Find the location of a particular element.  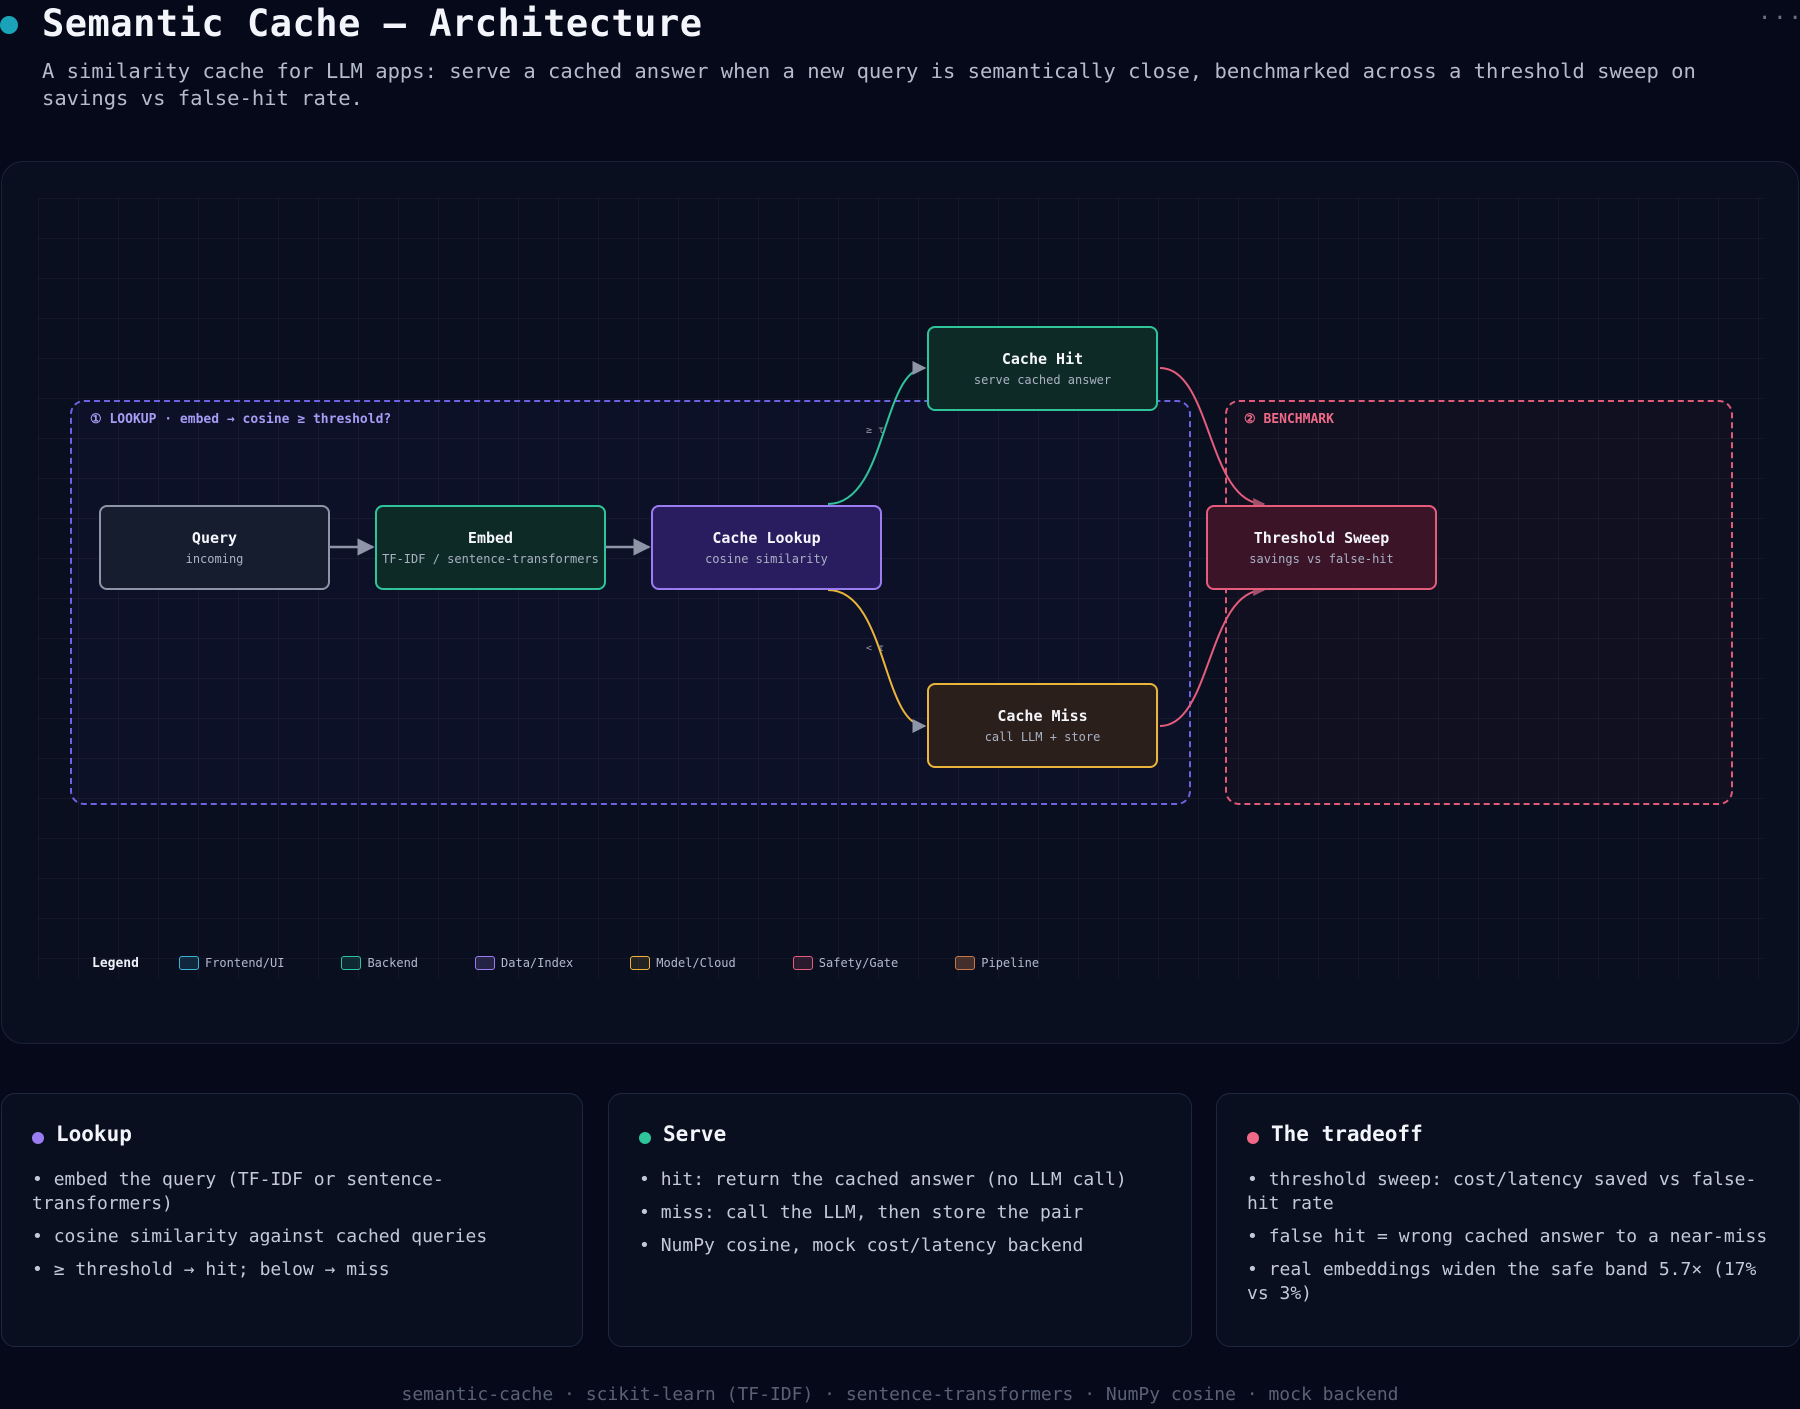

card-serve-dot is located at coordinates (645, 1138).